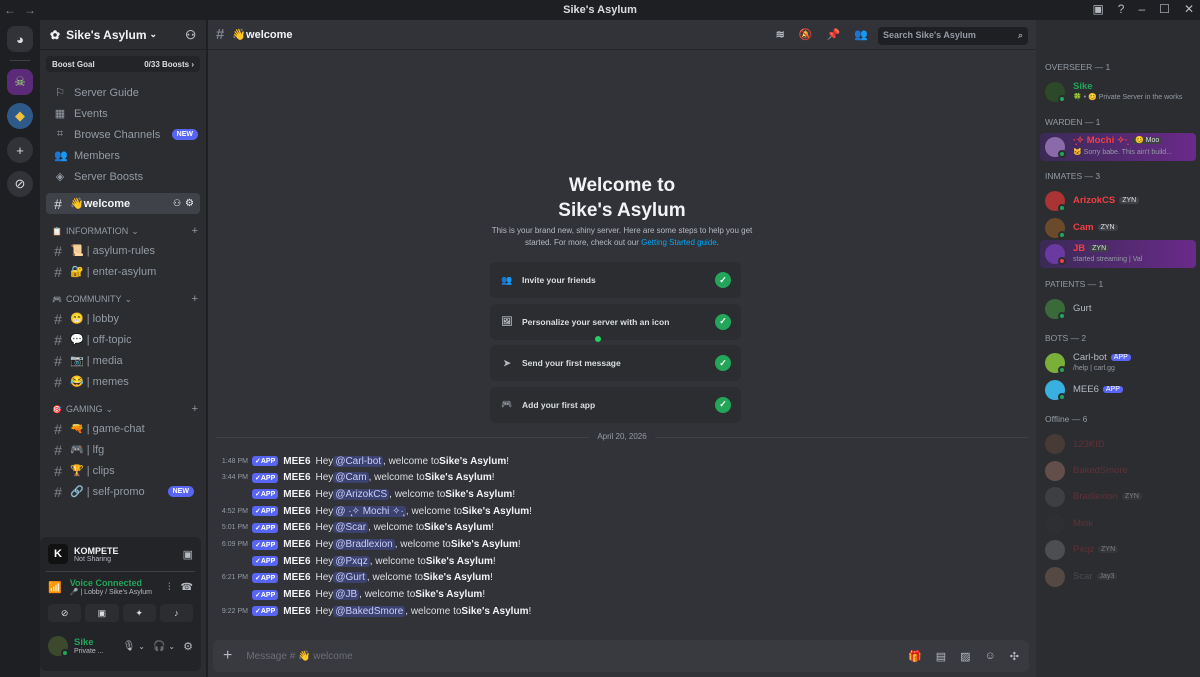  What do you see at coordinates (120, 271) in the screenshot?
I see `channel-item: # 🔐 | enter-asylum` at bounding box center [120, 271].